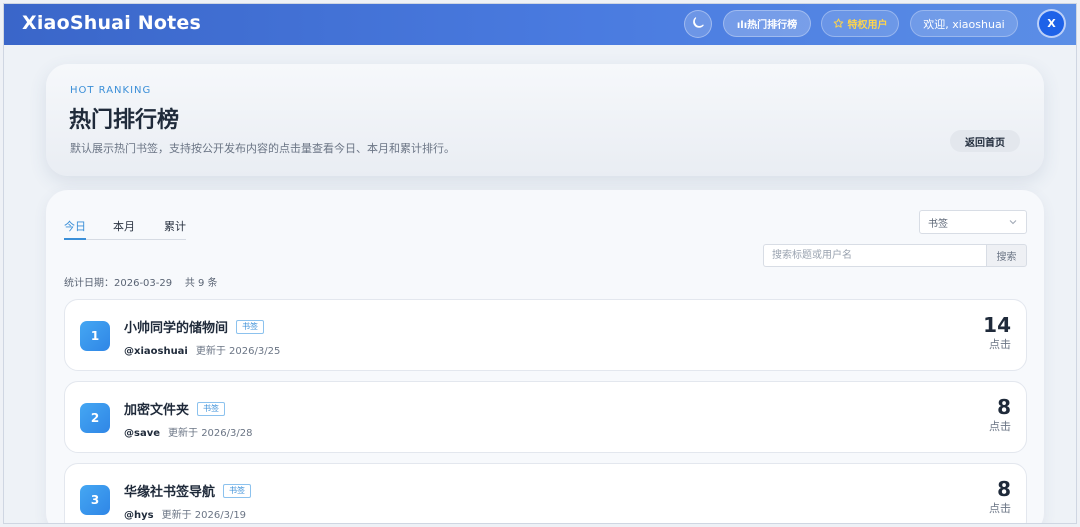 This screenshot has width=1080, height=527. What do you see at coordinates (139, 515) in the screenshot?
I see `item-author: @hys` at bounding box center [139, 515].